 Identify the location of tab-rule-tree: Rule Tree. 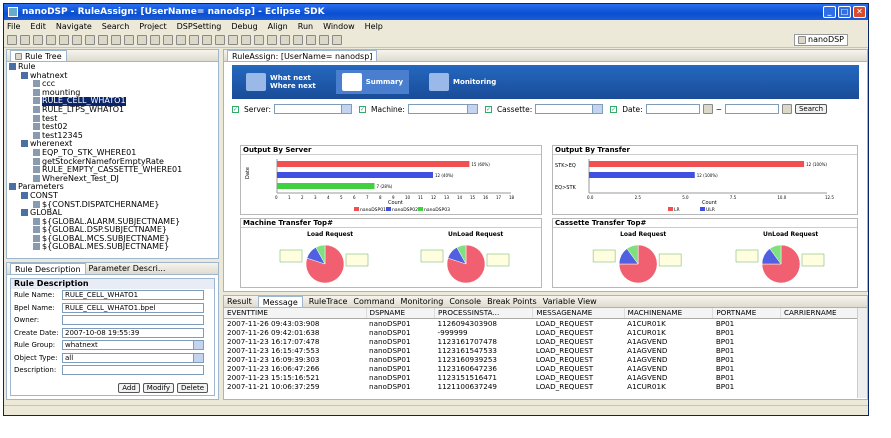
(38, 55).